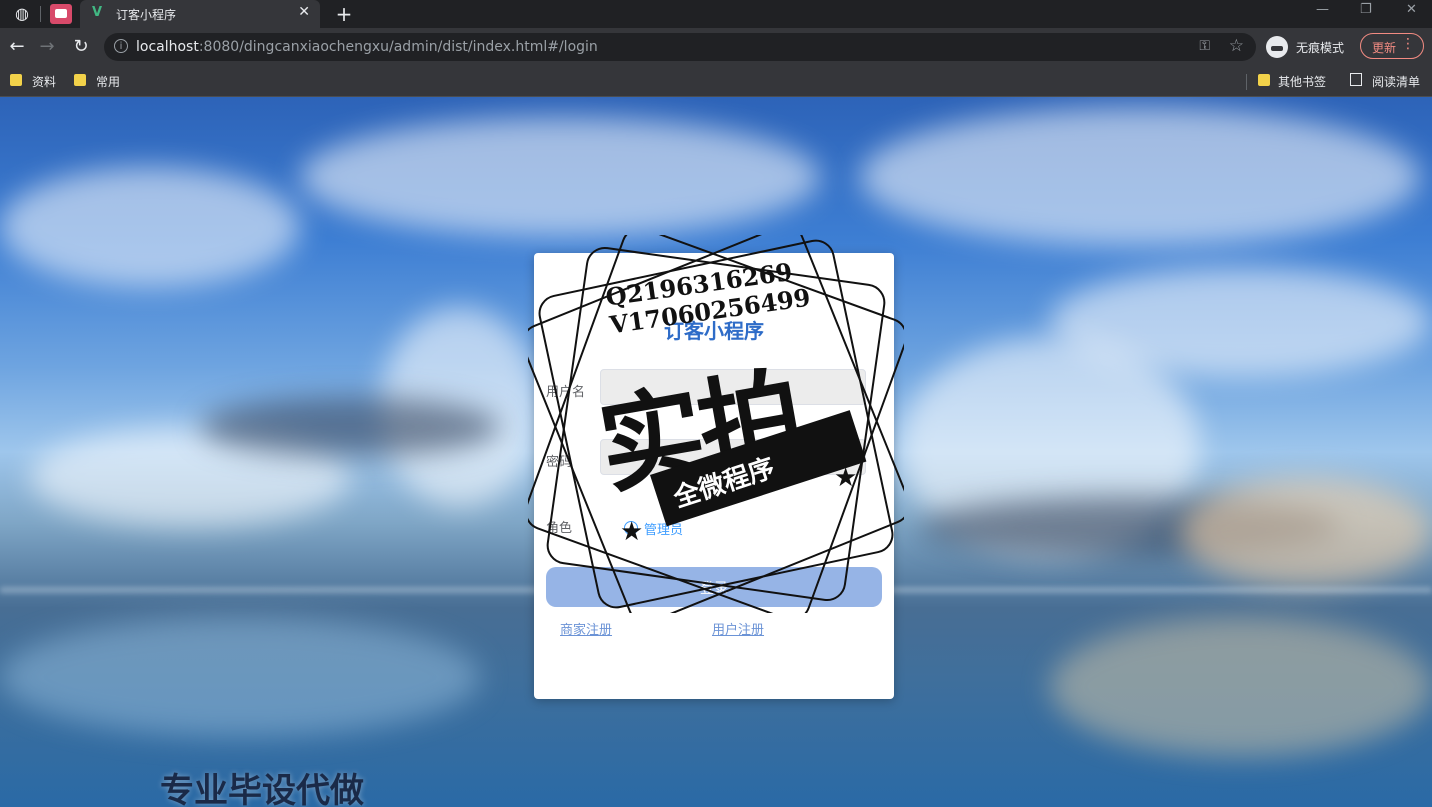 The image size is (1432, 807). What do you see at coordinates (146, 15) in the screenshot?
I see `tab-title: 订客小程序` at bounding box center [146, 15].